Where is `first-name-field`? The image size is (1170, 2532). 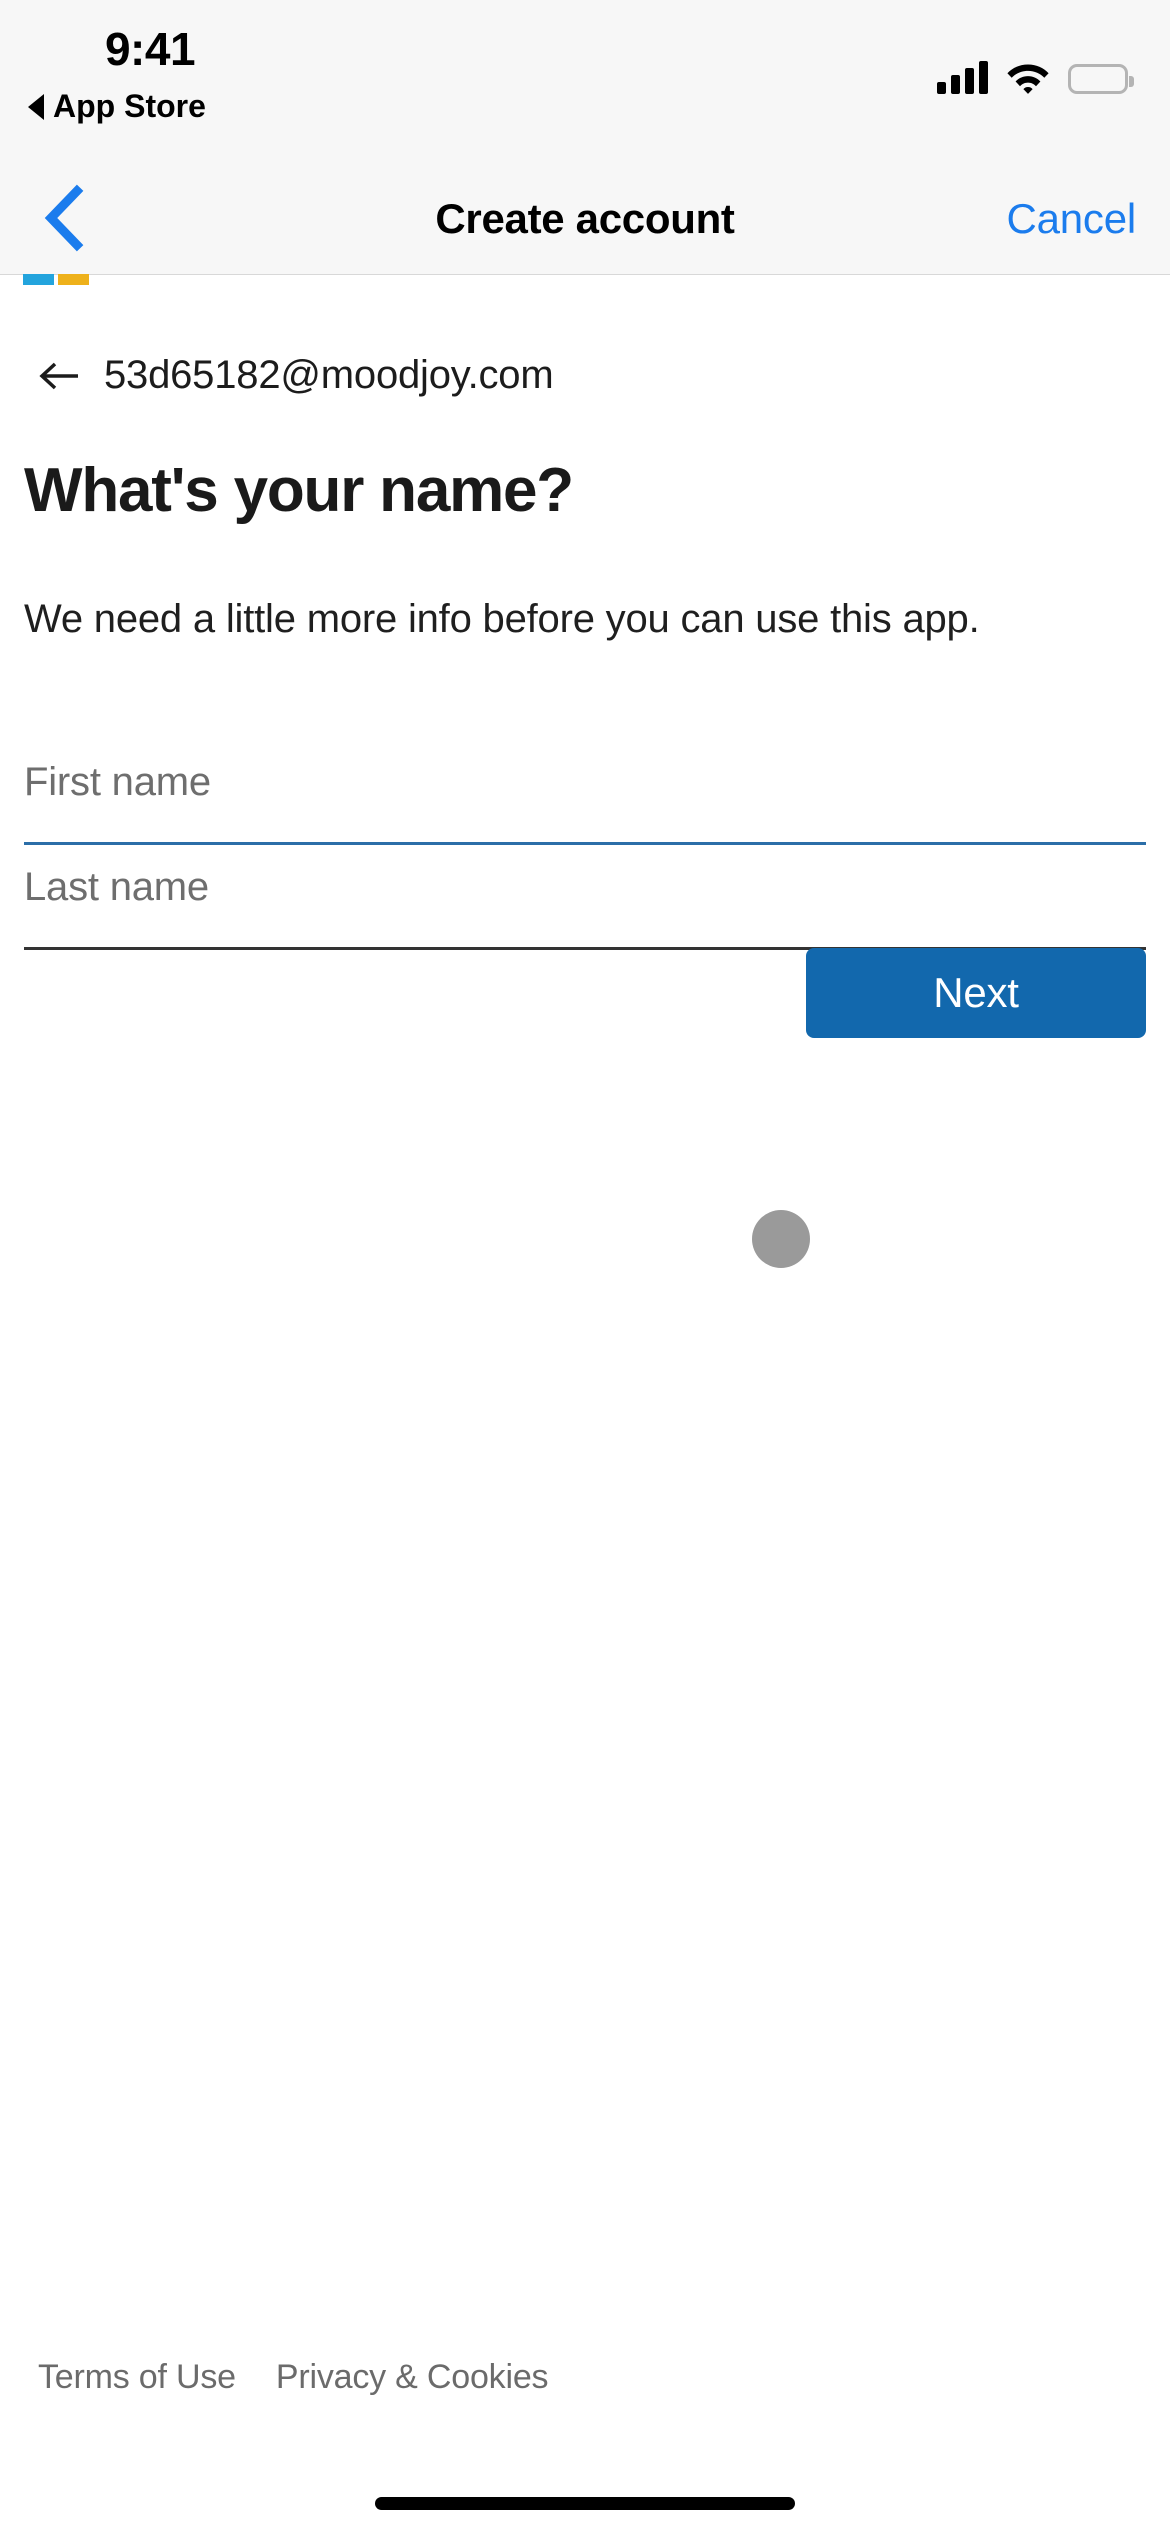 first-name-field is located at coordinates (585, 792).